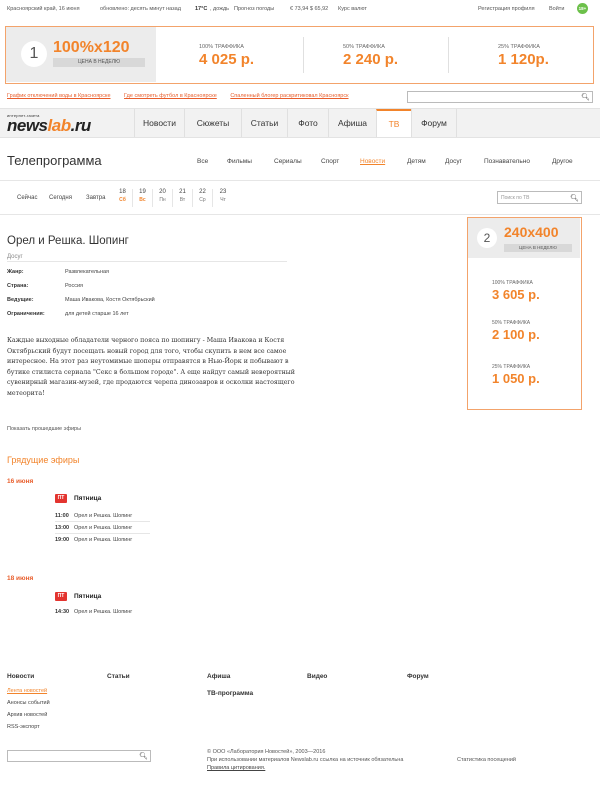 Image resolution: width=600 pixels, height=786 pixels. I want to click on register-link: Регистрация профиля, so click(506, 9).